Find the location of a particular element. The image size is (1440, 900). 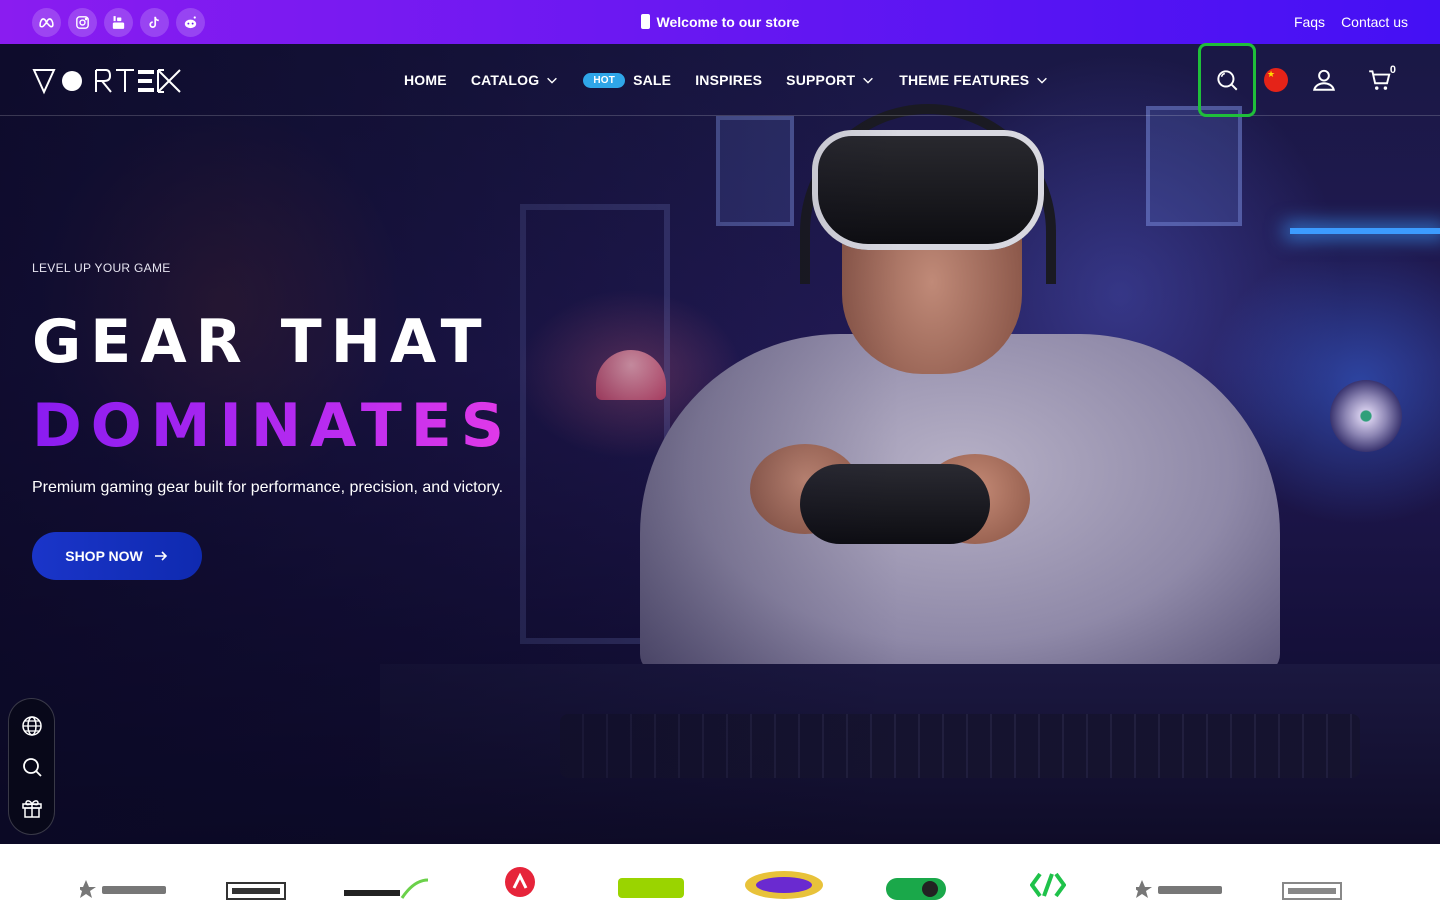

hot-badge: HOT is located at coordinates (604, 80).